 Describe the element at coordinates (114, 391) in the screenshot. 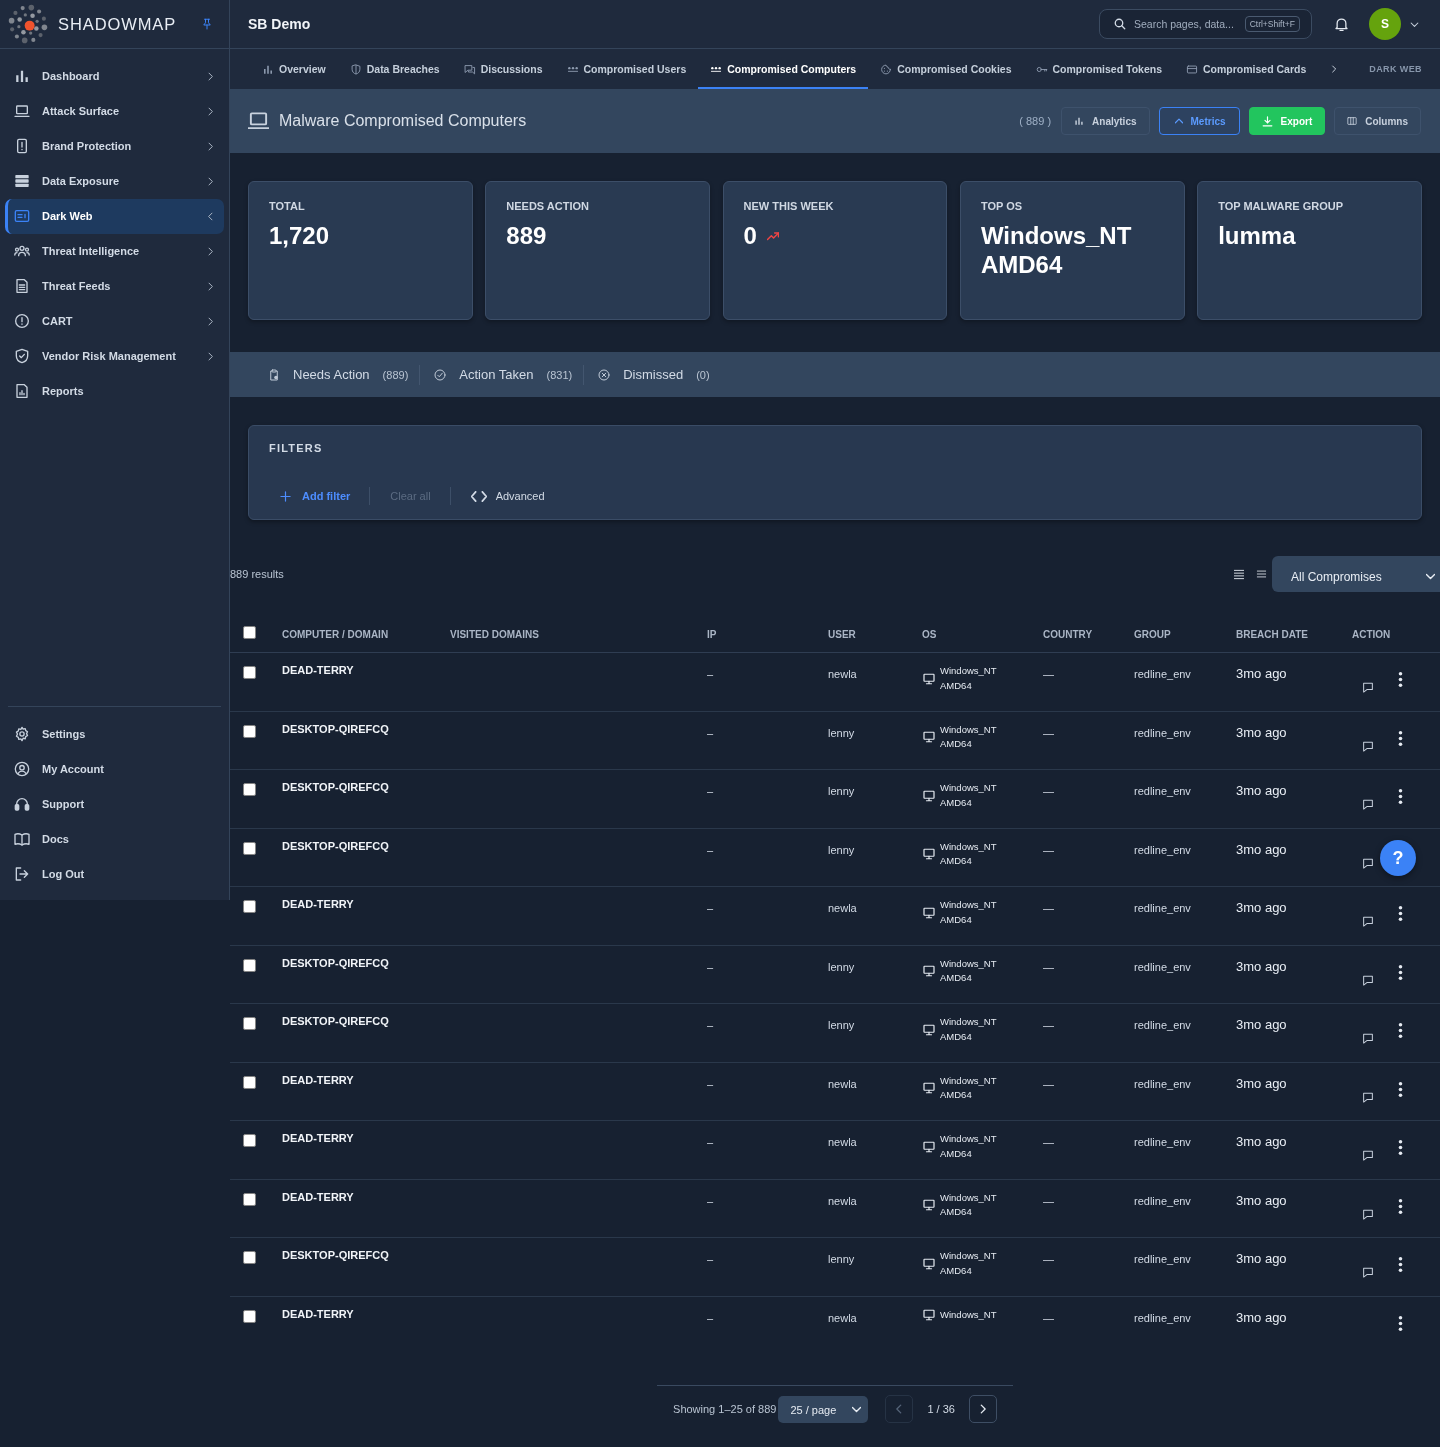

I see `nav-item: Reports` at that location.